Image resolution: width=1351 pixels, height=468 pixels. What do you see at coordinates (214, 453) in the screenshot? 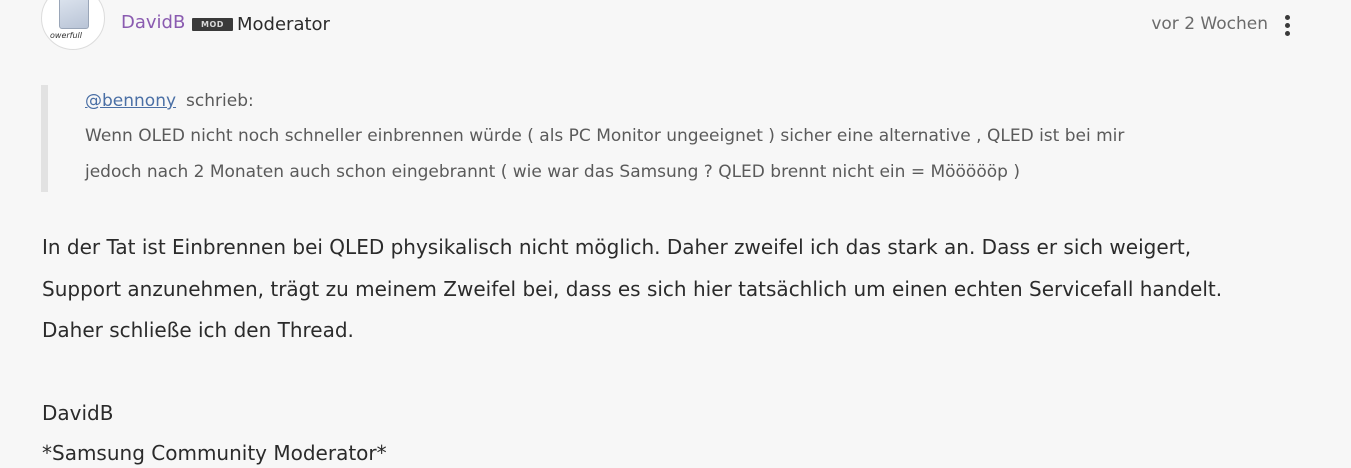
I see `signature-title: *Samsung Community Moderator*` at bounding box center [214, 453].